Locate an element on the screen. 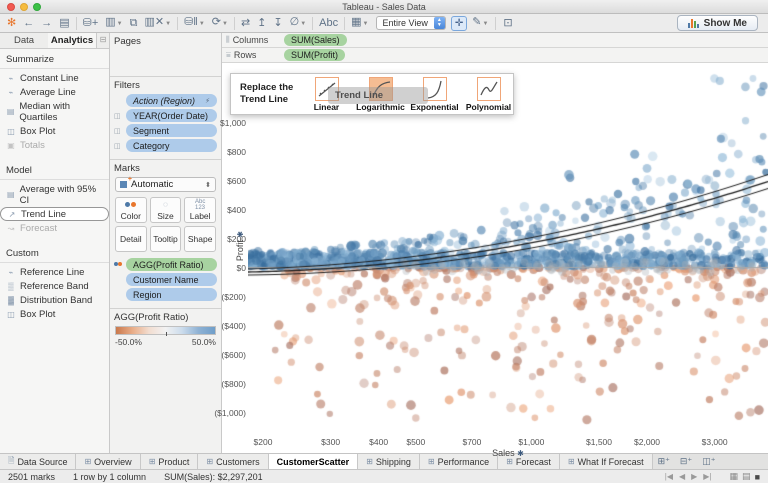 This screenshot has height=483, width=768. presentation-icon: ⊡ is located at coordinates (508, 23).